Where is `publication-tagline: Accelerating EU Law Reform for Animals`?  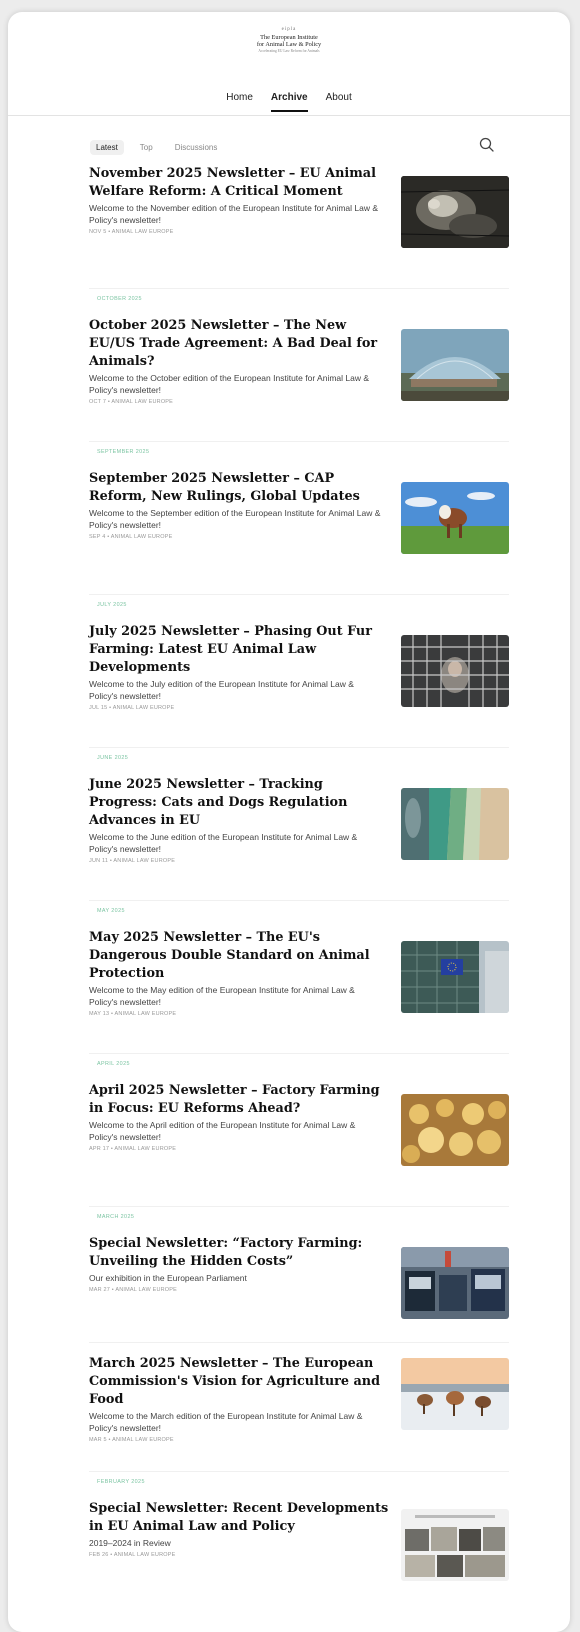 publication-tagline: Accelerating EU Law Reform for Animals is located at coordinates (289, 51).